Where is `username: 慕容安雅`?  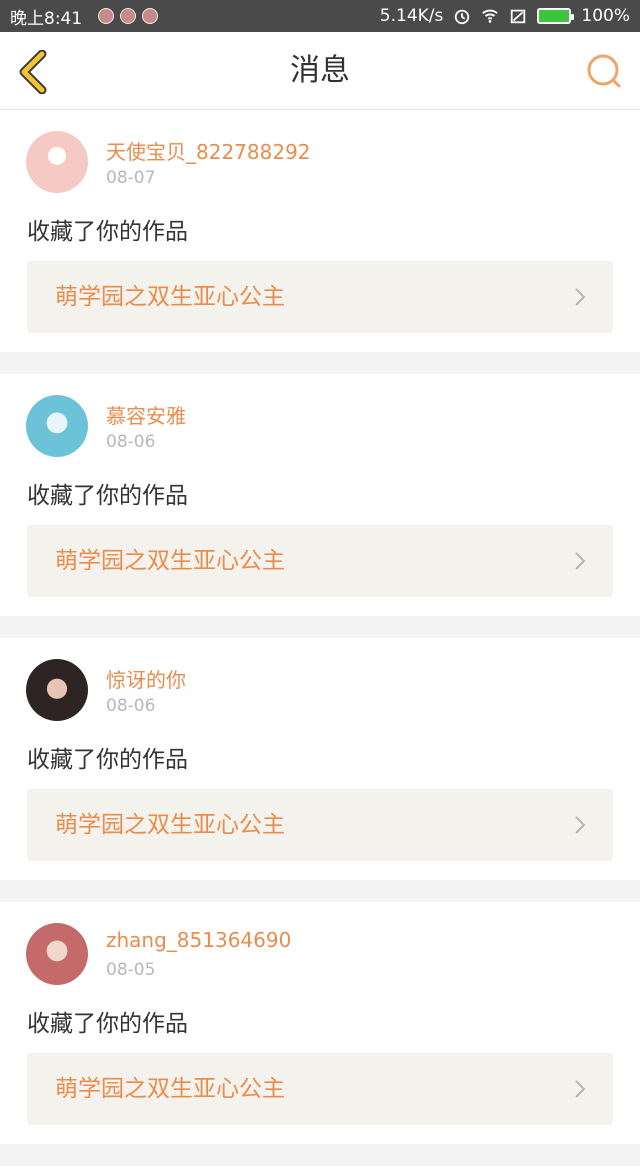 username: 慕容安雅 is located at coordinates (146, 414).